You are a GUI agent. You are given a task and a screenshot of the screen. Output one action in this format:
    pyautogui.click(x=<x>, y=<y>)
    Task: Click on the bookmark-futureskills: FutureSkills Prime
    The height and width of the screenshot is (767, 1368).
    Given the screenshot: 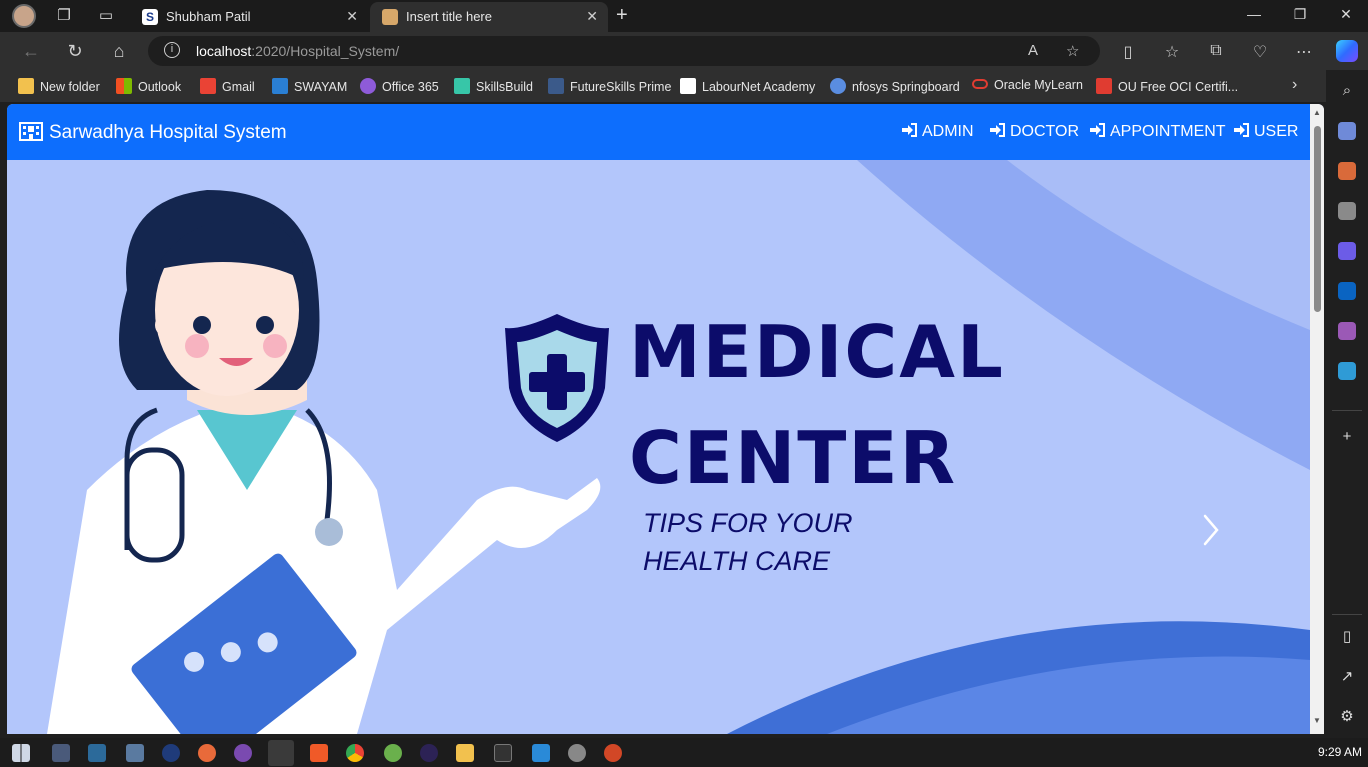 What is the action you would take?
    pyautogui.click(x=609, y=87)
    